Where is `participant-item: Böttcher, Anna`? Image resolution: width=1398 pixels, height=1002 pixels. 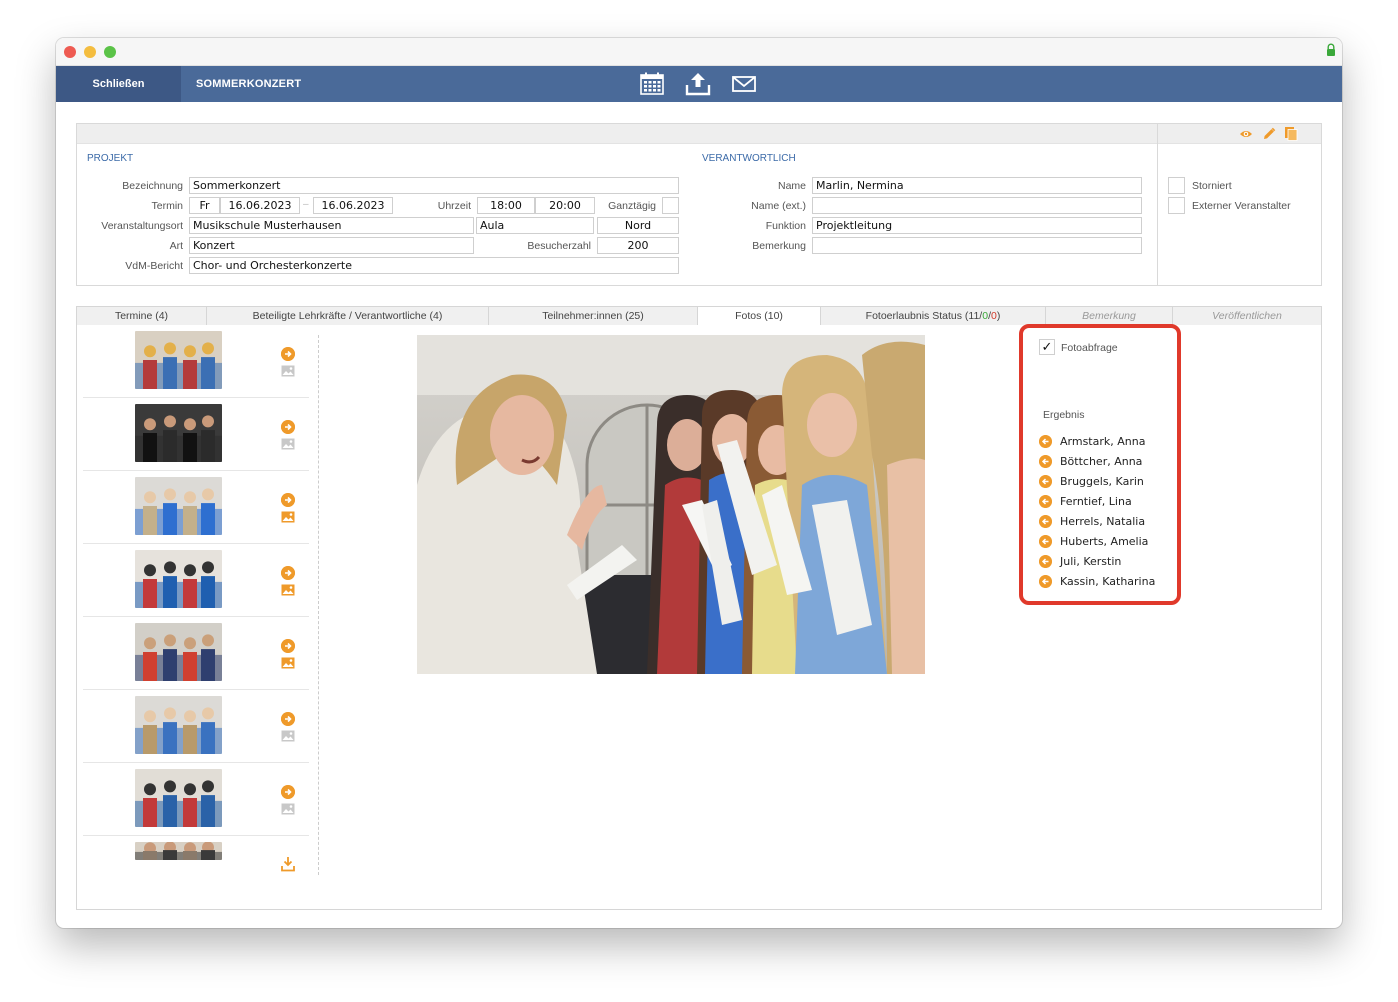
participant-item: Böttcher, Anna is located at coordinates (1104, 462).